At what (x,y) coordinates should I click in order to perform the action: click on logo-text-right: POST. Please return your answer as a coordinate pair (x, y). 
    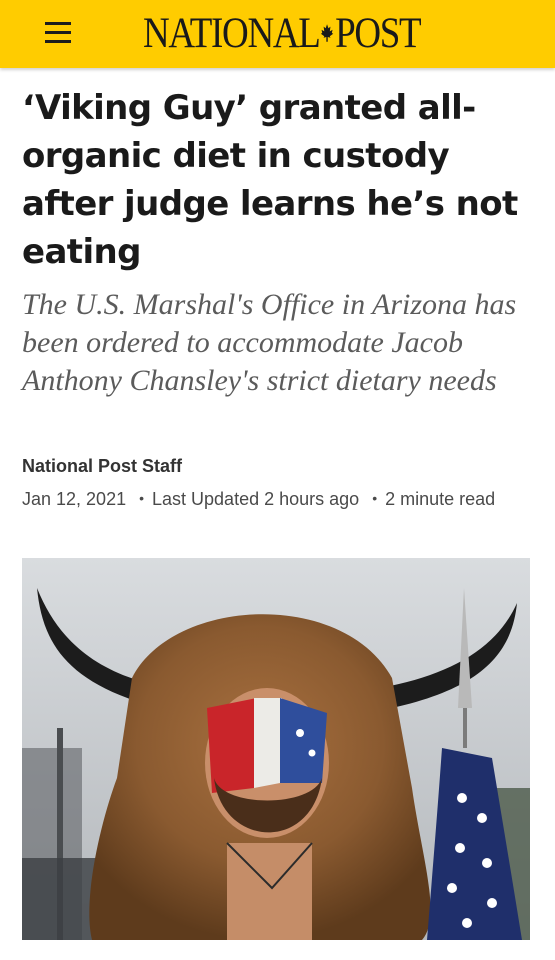
    Looking at the image, I should click on (378, 33).